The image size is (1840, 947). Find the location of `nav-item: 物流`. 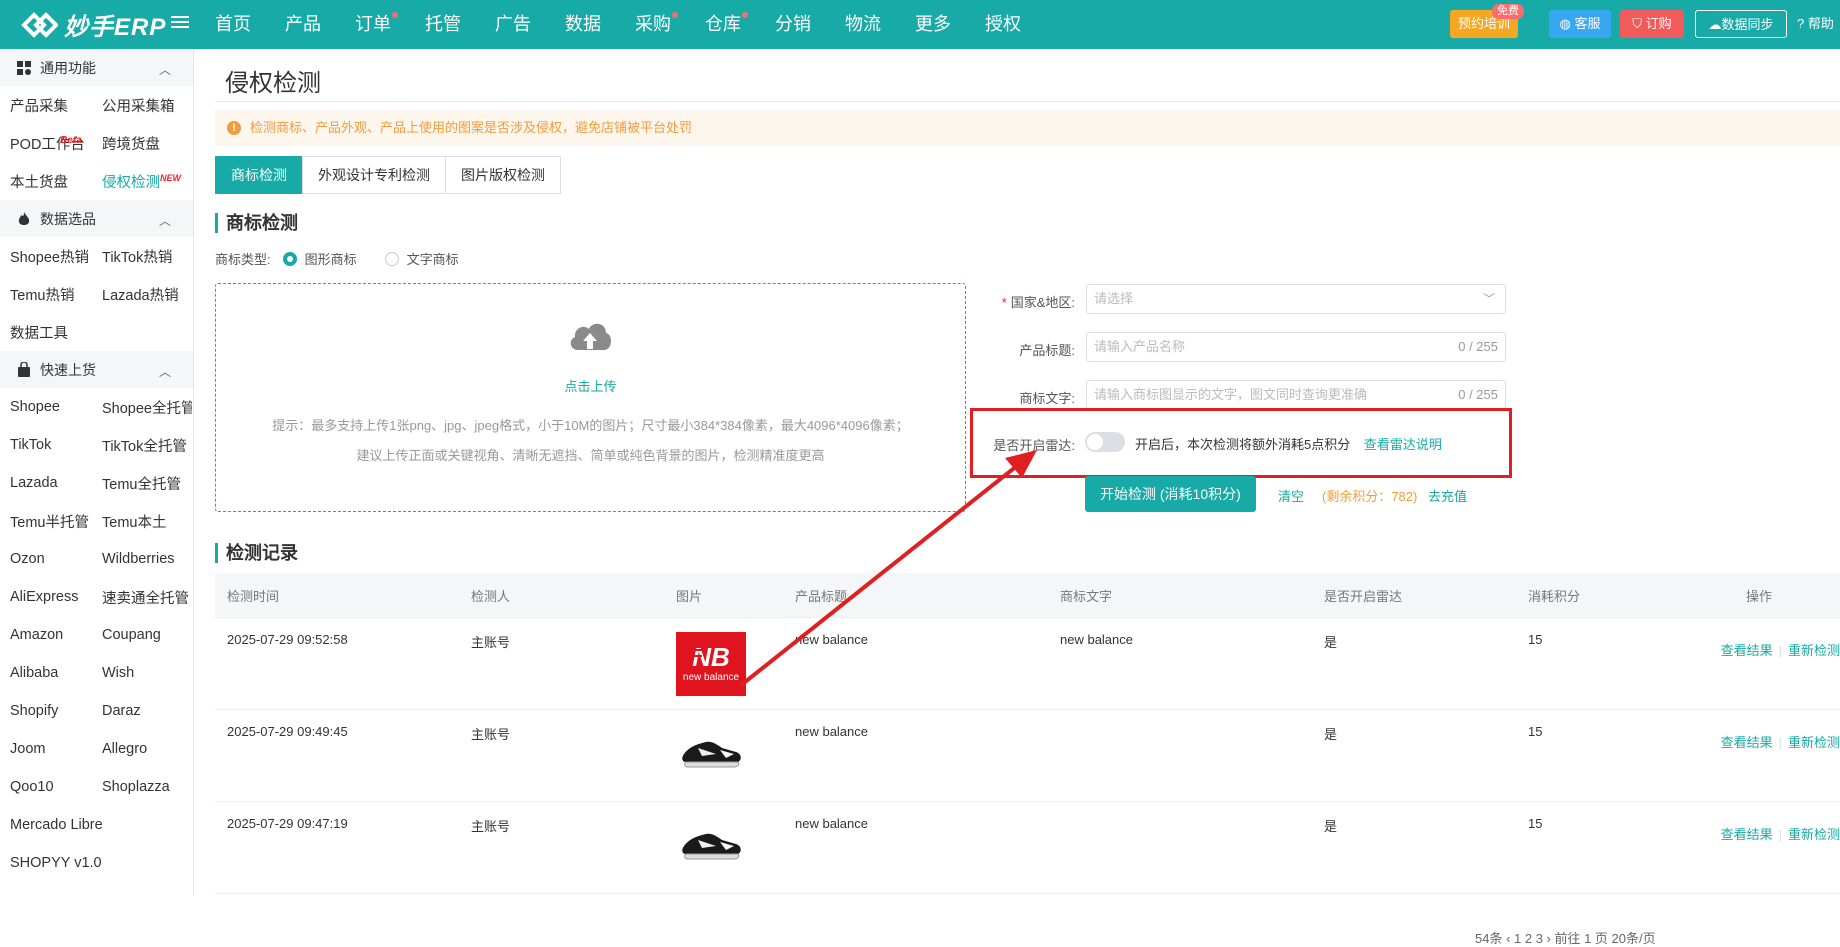

nav-item: 物流 is located at coordinates (863, 24).